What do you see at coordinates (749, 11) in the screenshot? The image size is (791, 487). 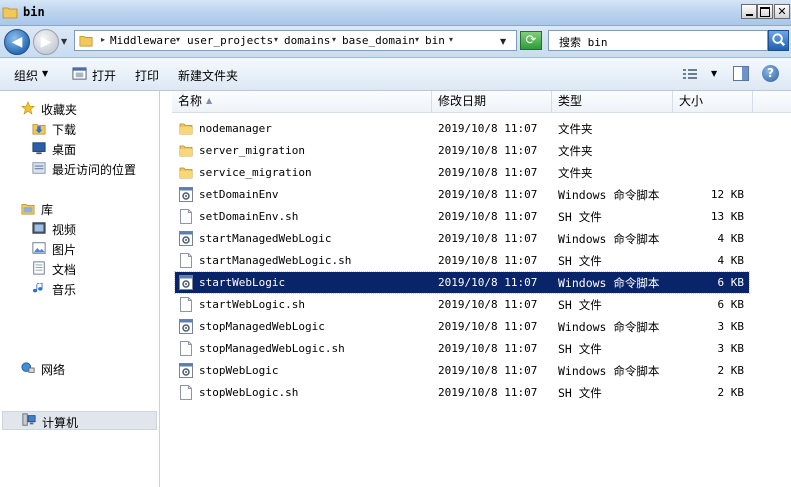 I see `minimize-button` at bounding box center [749, 11].